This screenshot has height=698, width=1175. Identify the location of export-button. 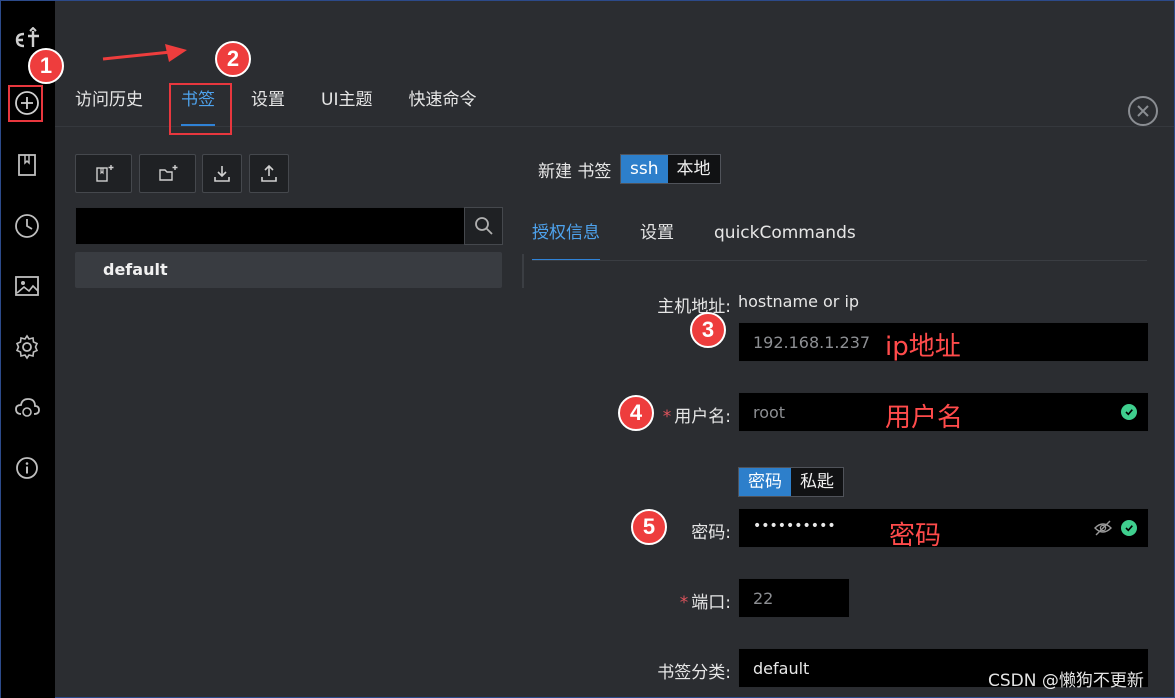
(269, 173).